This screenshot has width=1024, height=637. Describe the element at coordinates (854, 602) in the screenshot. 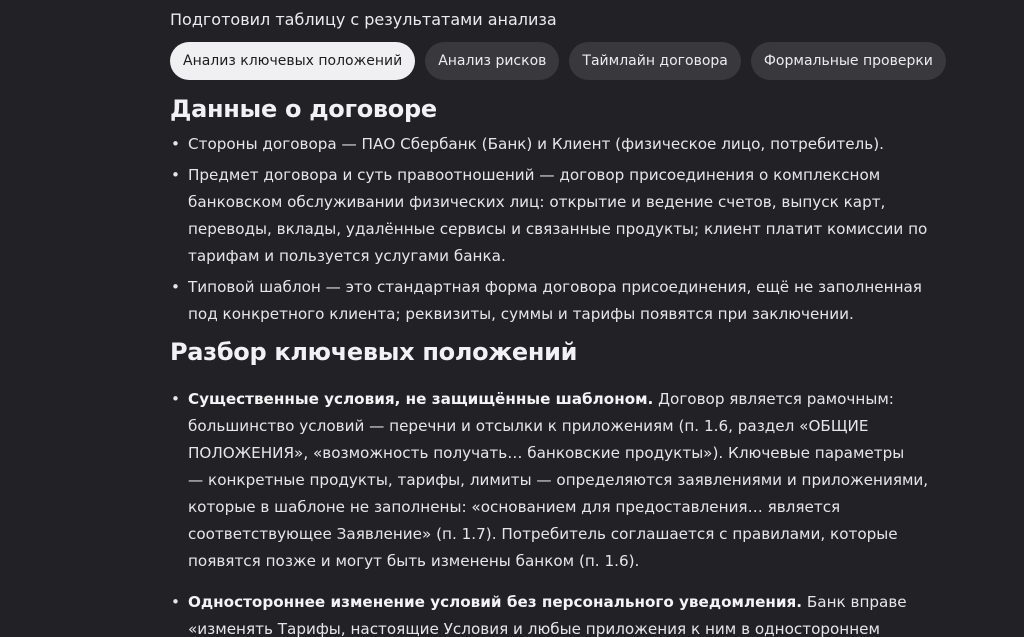

I see `list-item-text: Банк вправе` at that location.